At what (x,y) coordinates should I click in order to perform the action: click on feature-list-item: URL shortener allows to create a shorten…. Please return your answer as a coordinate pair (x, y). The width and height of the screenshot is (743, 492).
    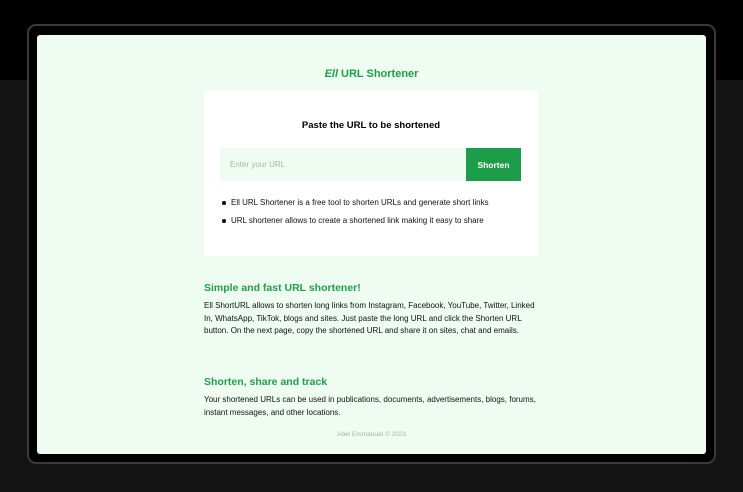
    Looking at the image, I should click on (376, 221).